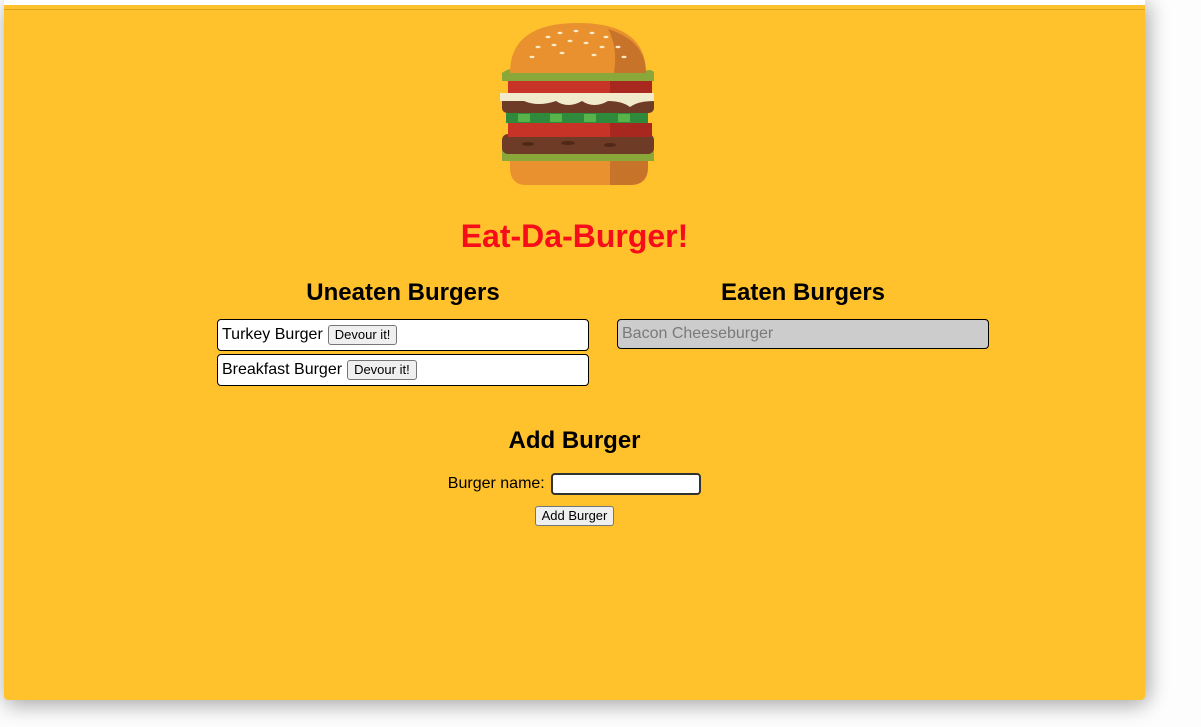  What do you see at coordinates (574, 9) in the screenshot?
I see `viewport-top-border` at bounding box center [574, 9].